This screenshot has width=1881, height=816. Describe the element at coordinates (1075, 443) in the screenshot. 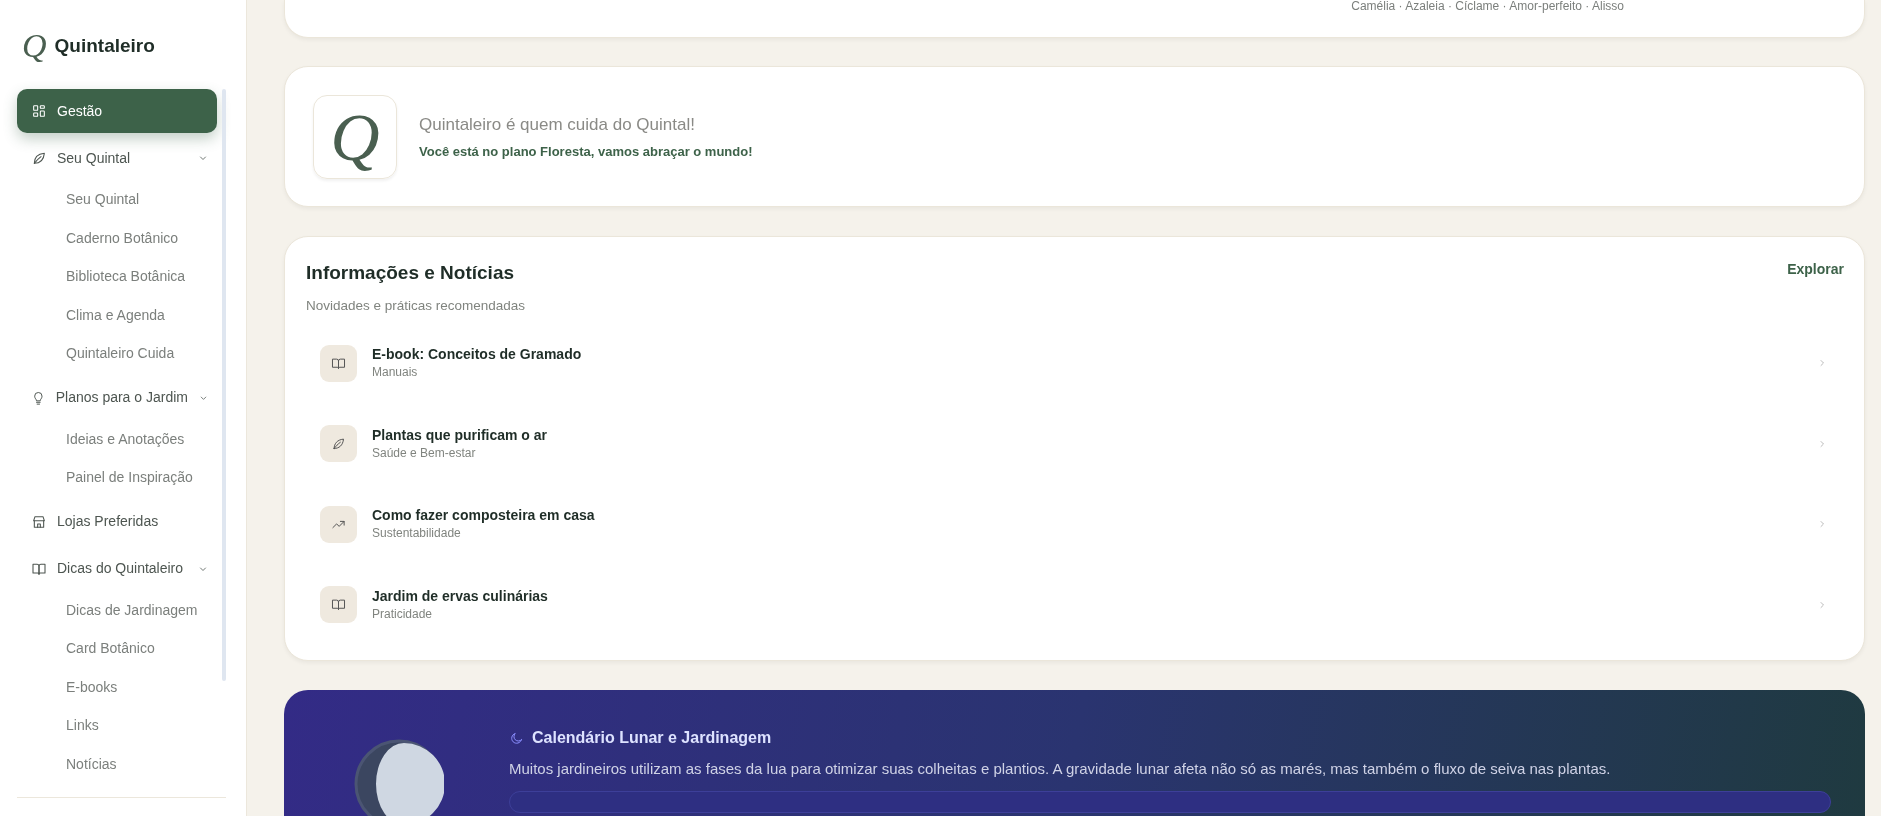

I see `news-item: Plantas que purificam o ar Saúde e Bem-estar` at that location.